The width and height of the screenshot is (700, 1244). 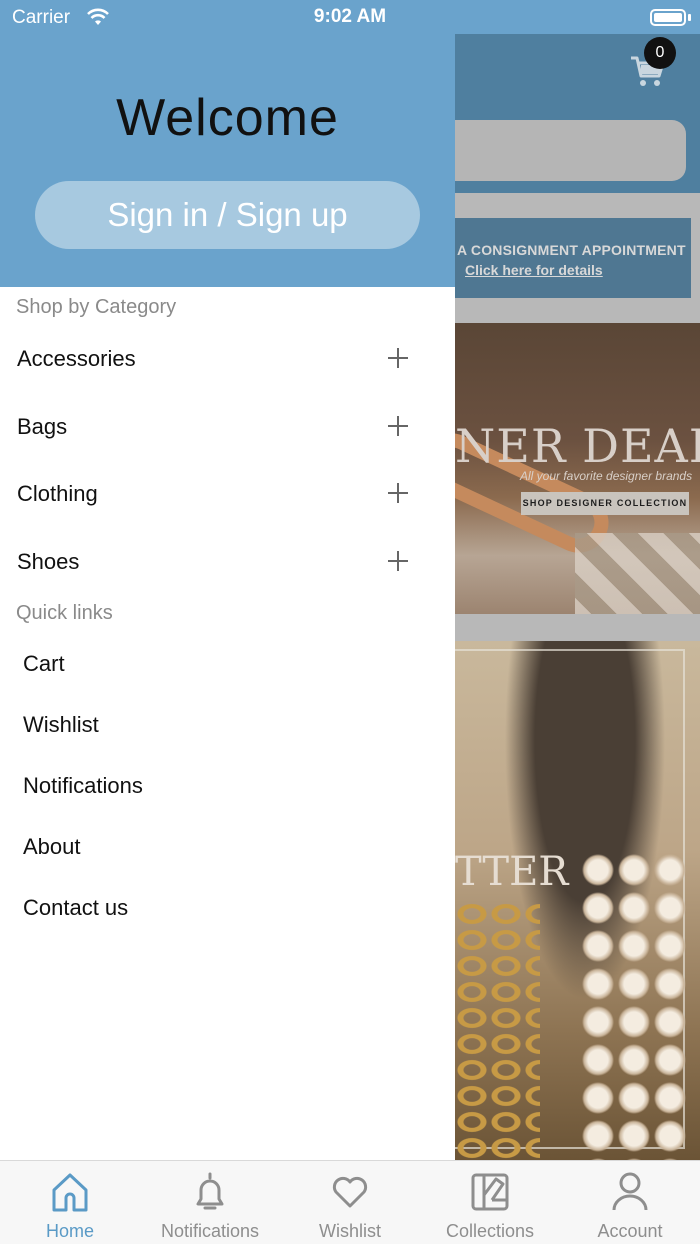 What do you see at coordinates (490, 1231) in the screenshot?
I see `tab-label: Collections` at bounding box center [490, 1231].